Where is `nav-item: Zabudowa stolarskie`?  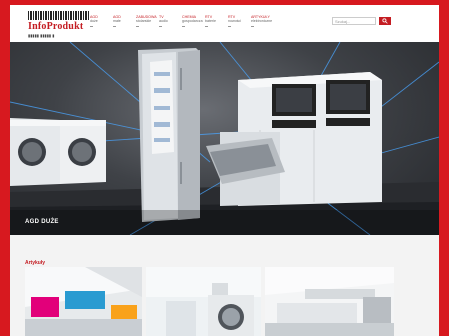 nav-item: Zabudowa stolarskie is located at coordinates (147, 20).